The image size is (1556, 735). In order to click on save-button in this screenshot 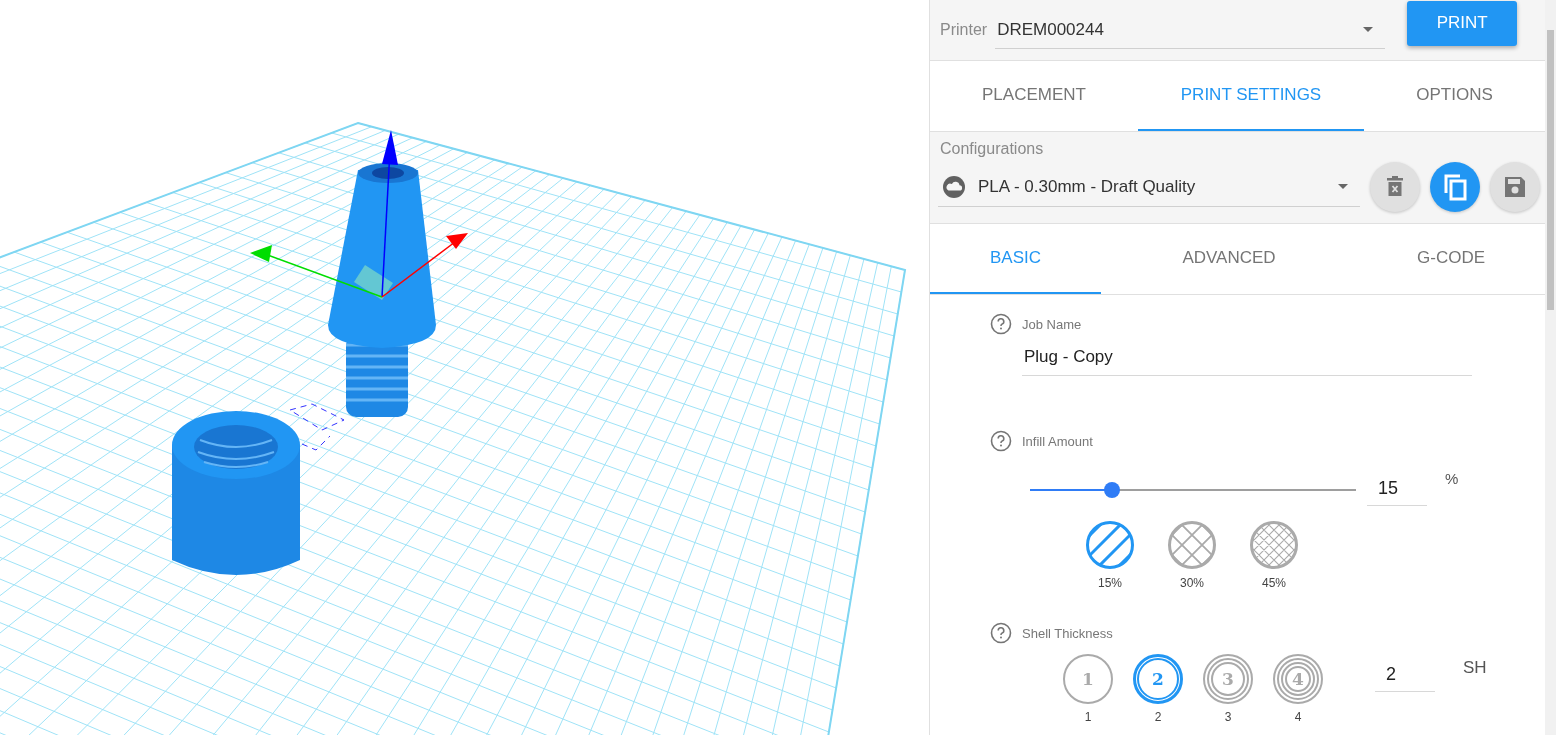, I will do `click(1515, 187)`.